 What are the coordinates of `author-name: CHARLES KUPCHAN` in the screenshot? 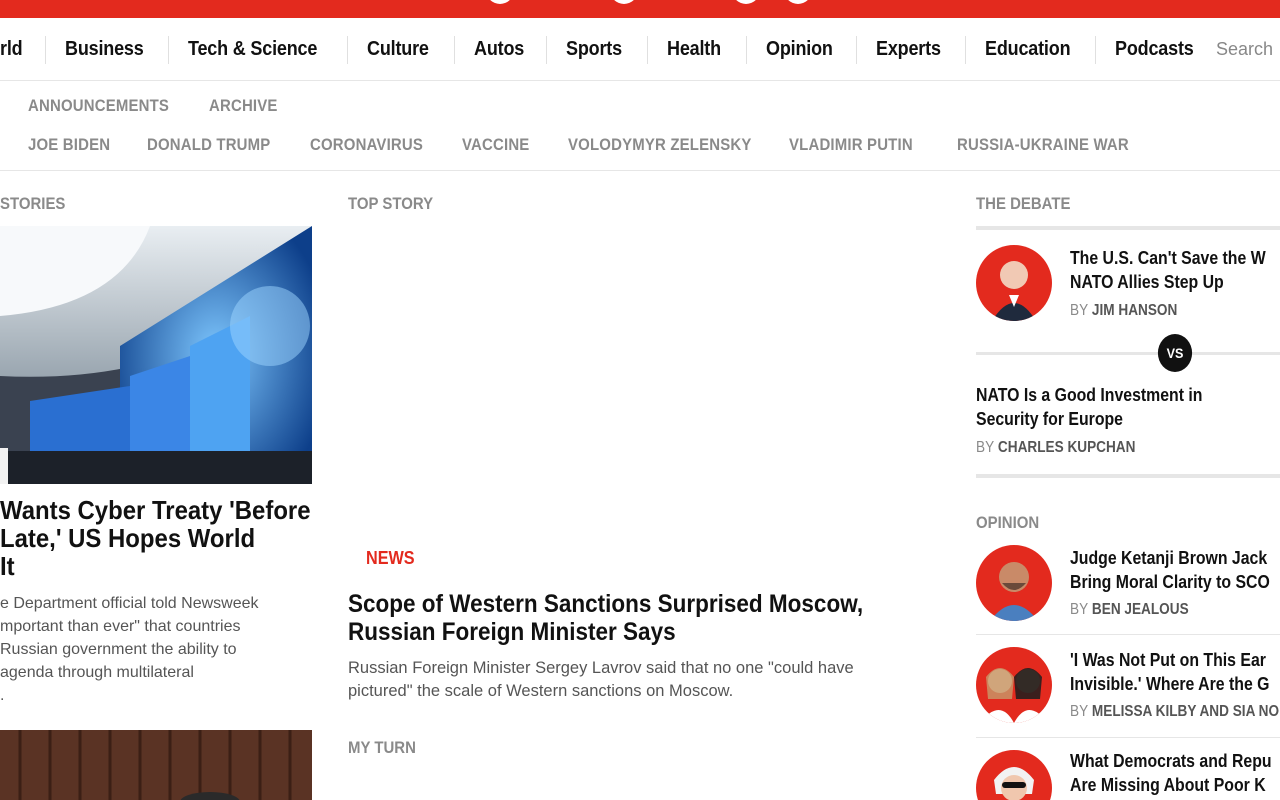 It's located at (1067, 447).